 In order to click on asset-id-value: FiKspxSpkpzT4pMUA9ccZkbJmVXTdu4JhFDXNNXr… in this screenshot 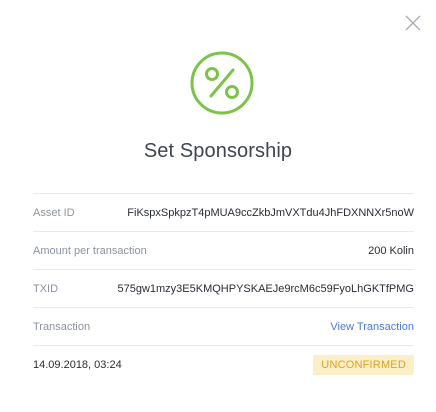, I will do `click(270, 212)`.